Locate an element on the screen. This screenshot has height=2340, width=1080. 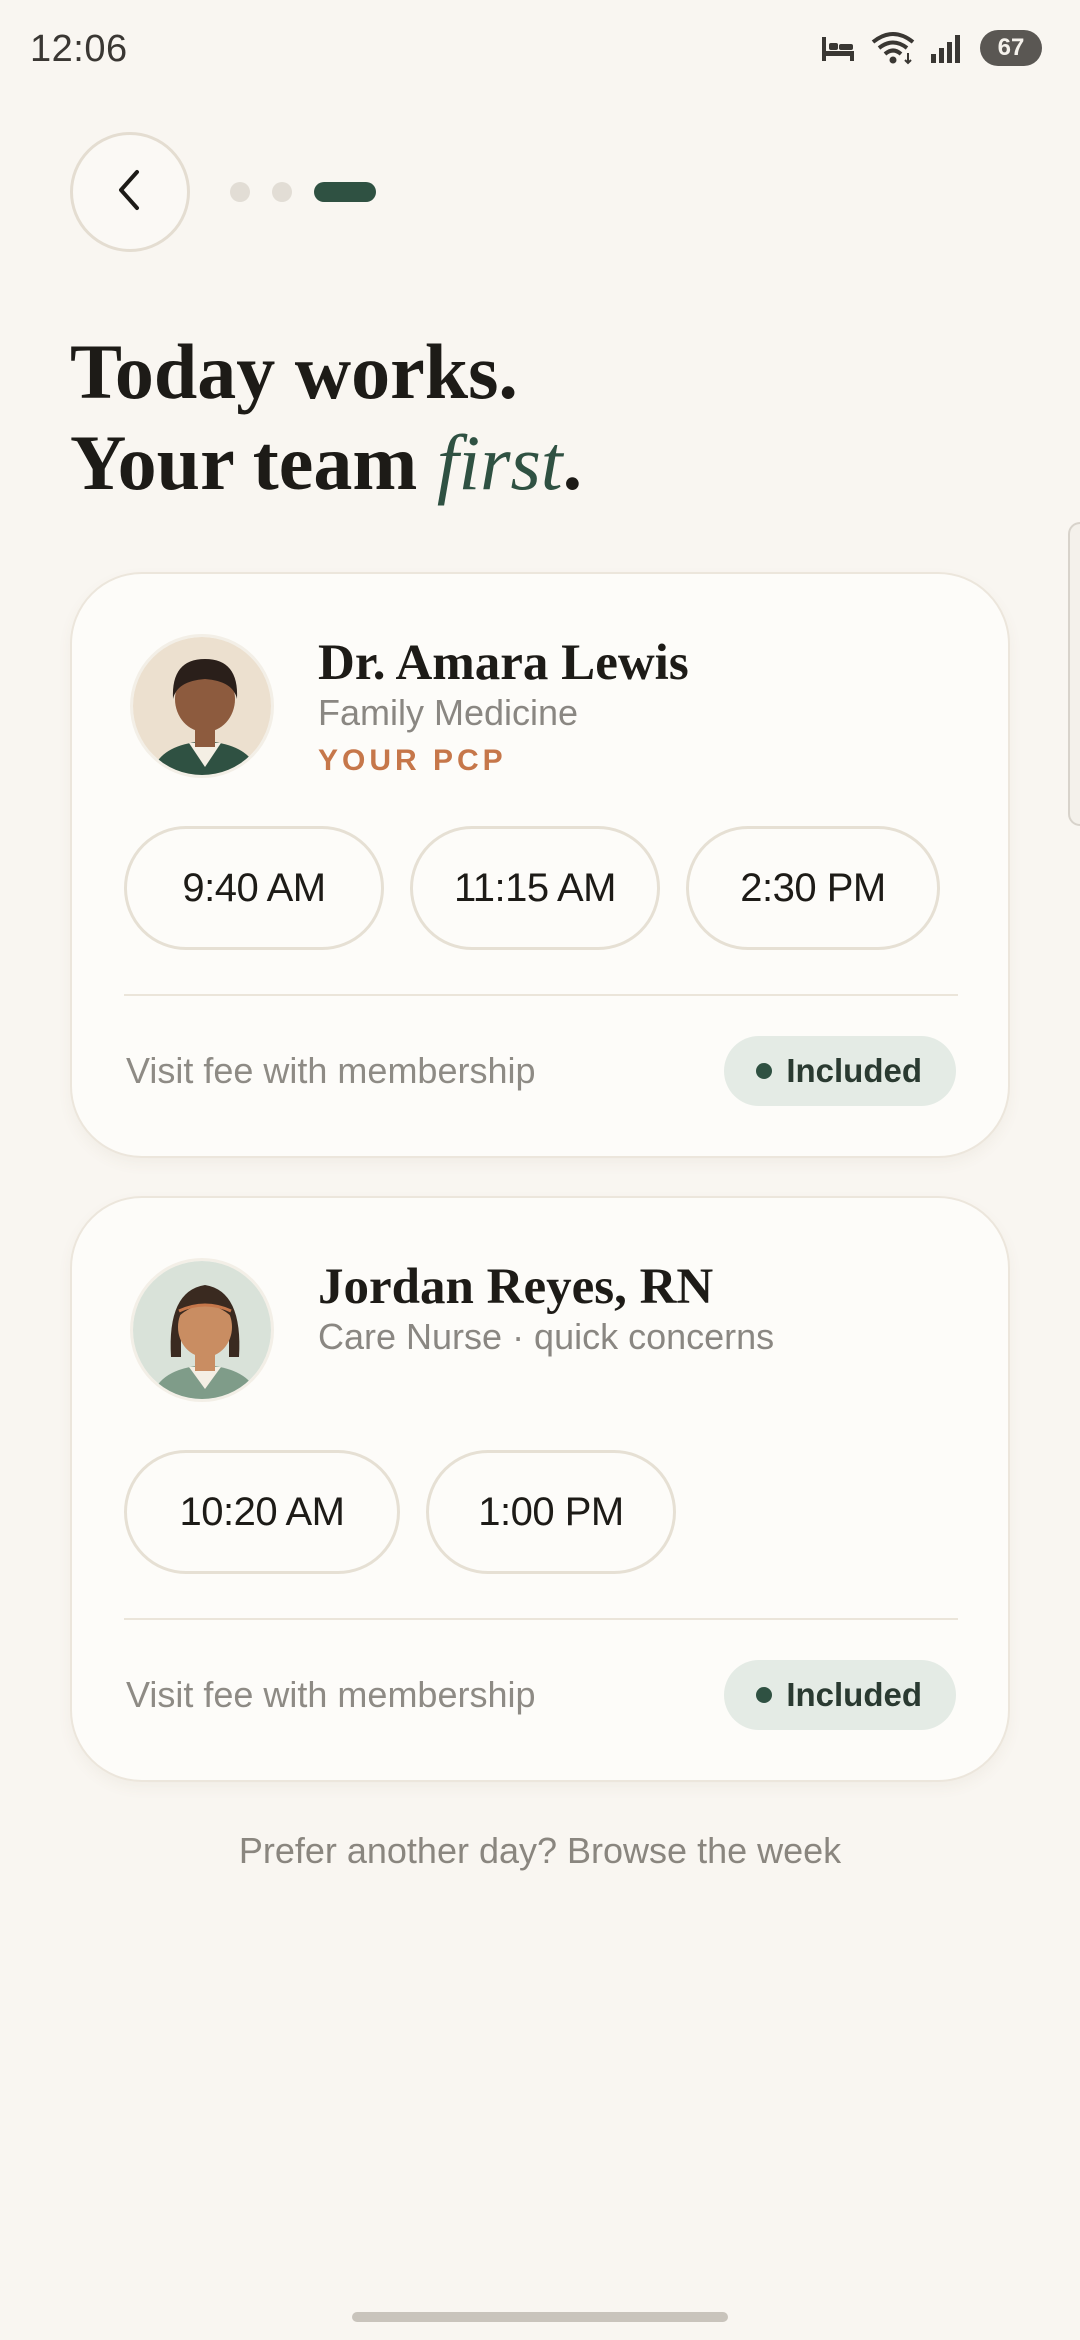
title-line-2: Your team first. is located at coordinates (326, 462).